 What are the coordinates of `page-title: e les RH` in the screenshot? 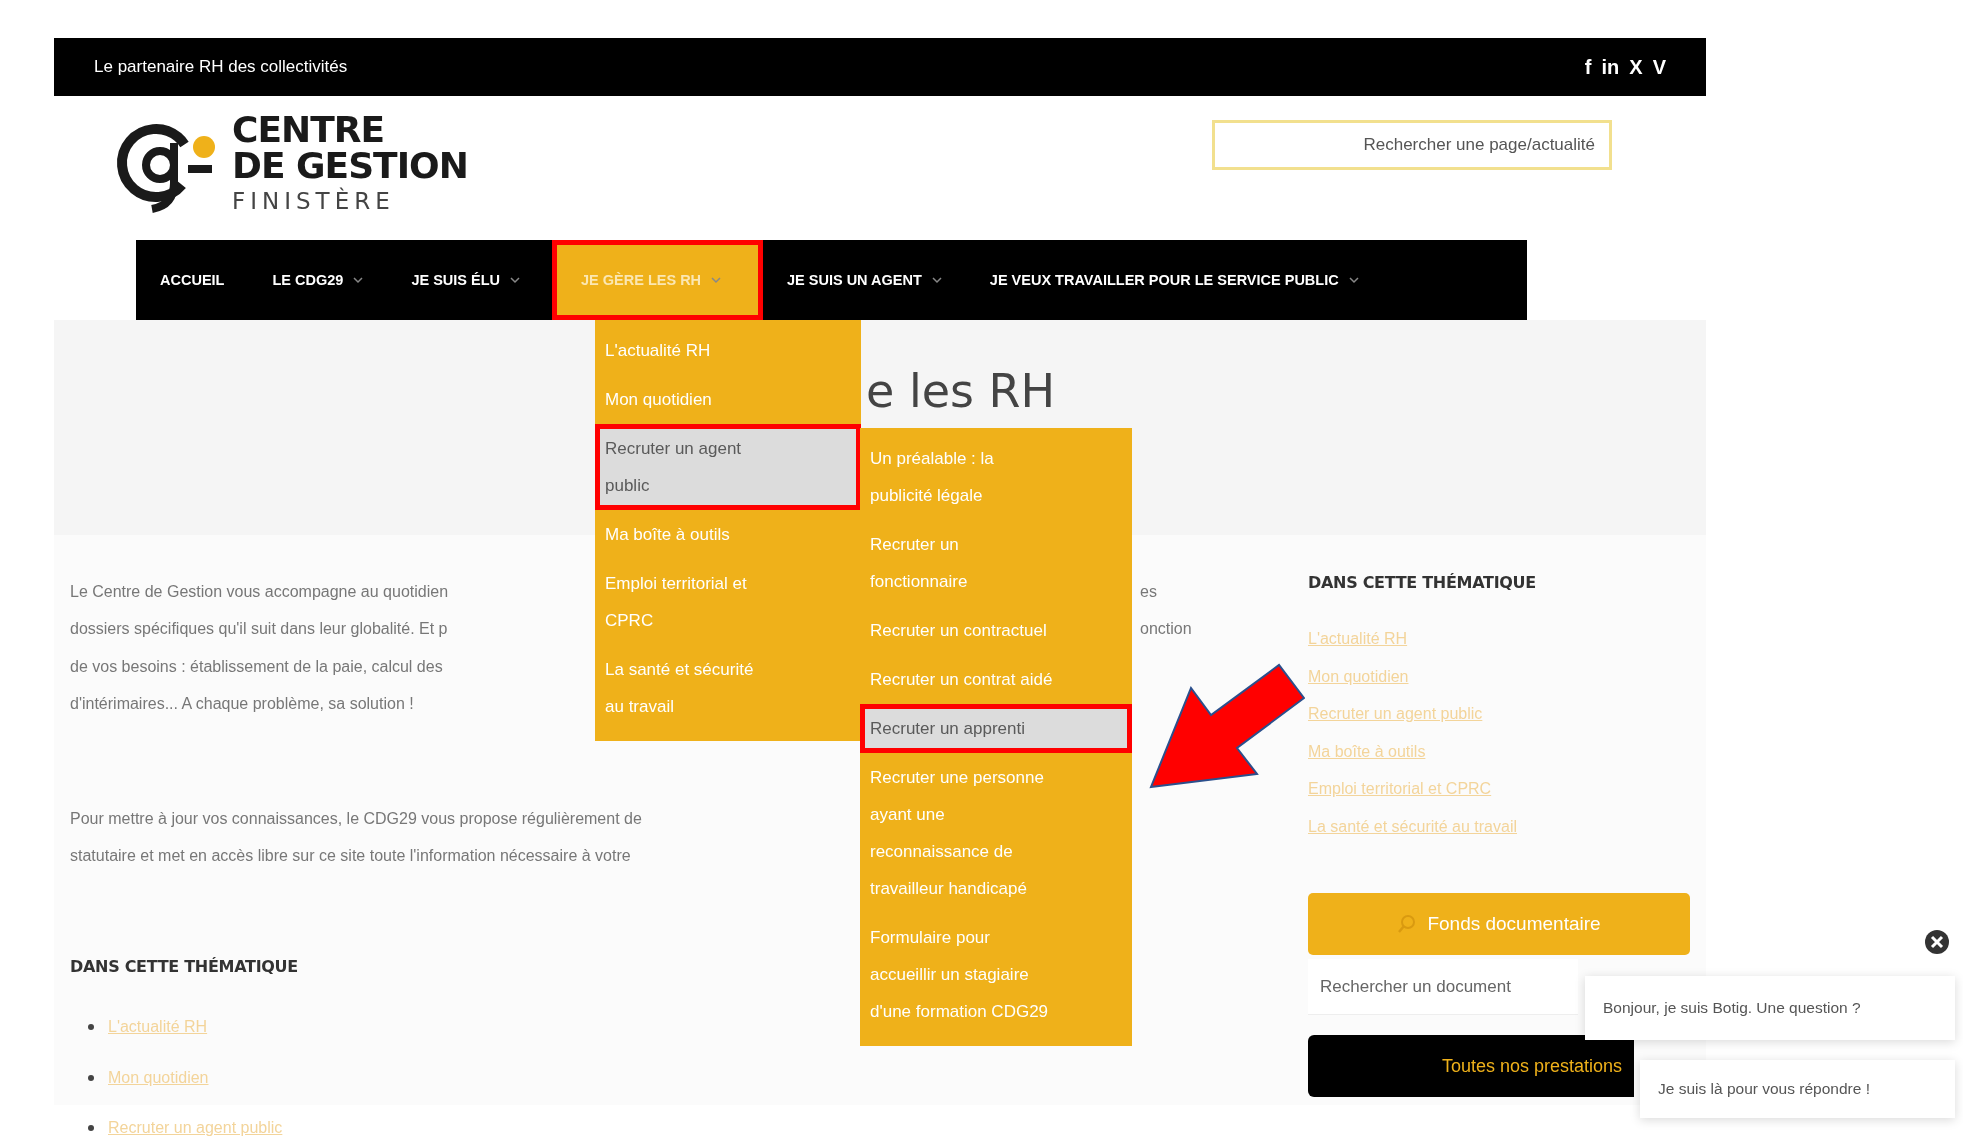 It's located at (961, 391).